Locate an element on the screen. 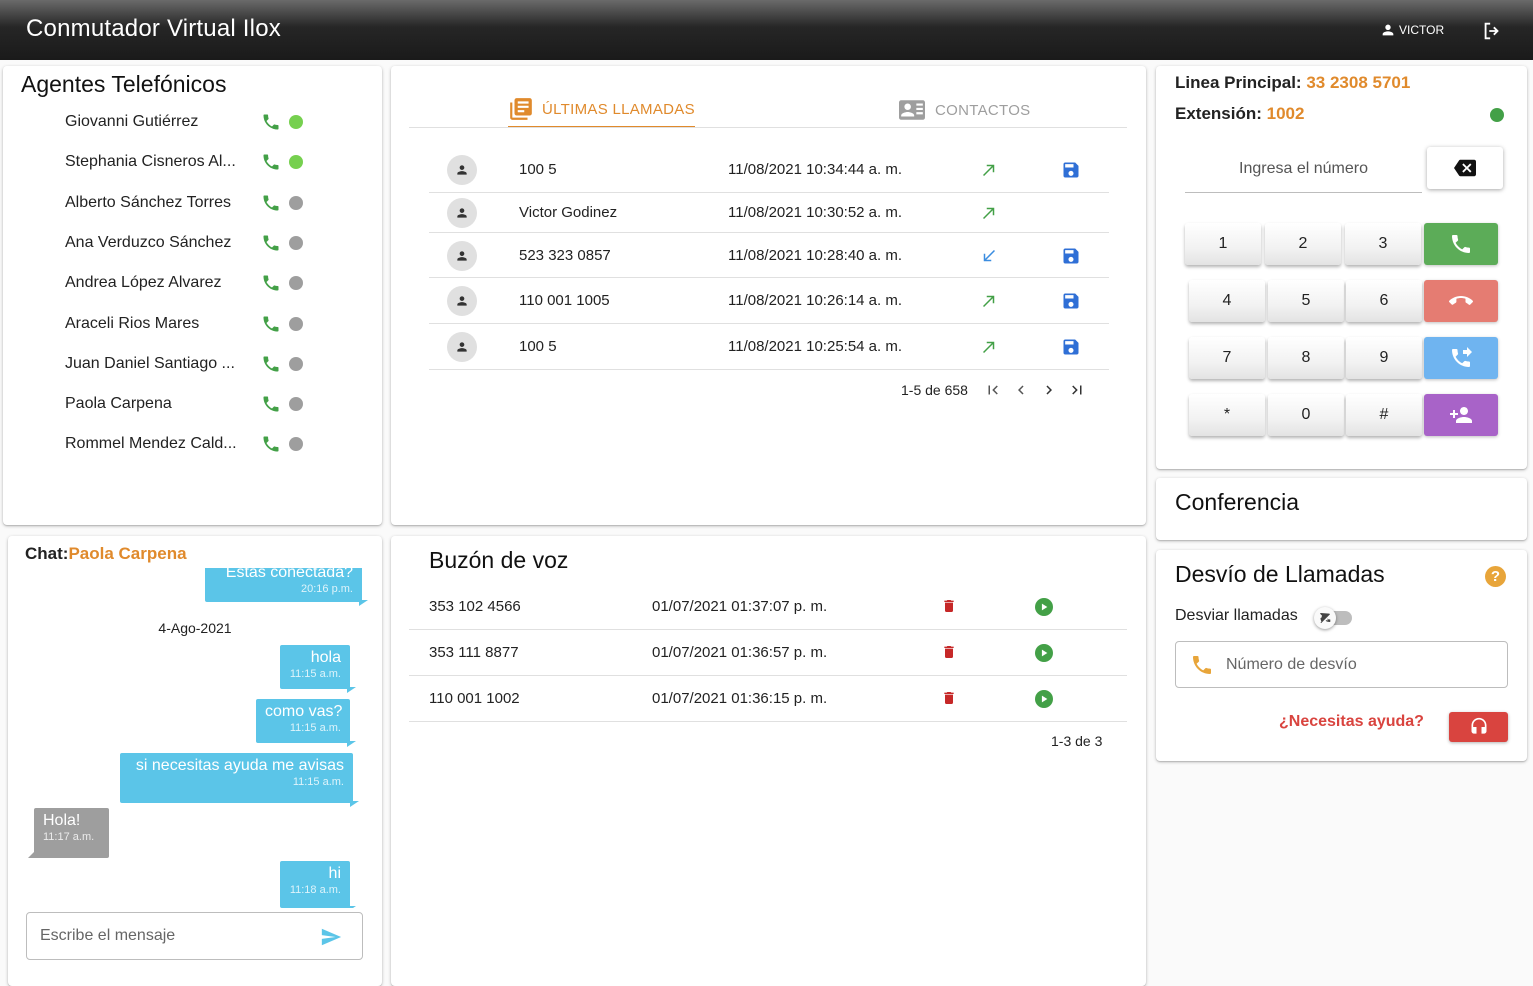 Image resolution: width=1533 pixels, height=986 pixels. voicemail-row: 110 001 1002 01/07/2021 01:36:15 p. m. is located at coordinates (768, 699).